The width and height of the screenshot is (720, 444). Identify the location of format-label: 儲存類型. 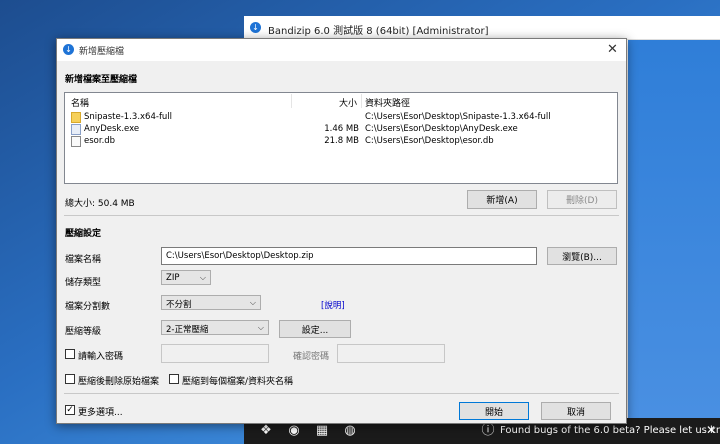
(83, 283).